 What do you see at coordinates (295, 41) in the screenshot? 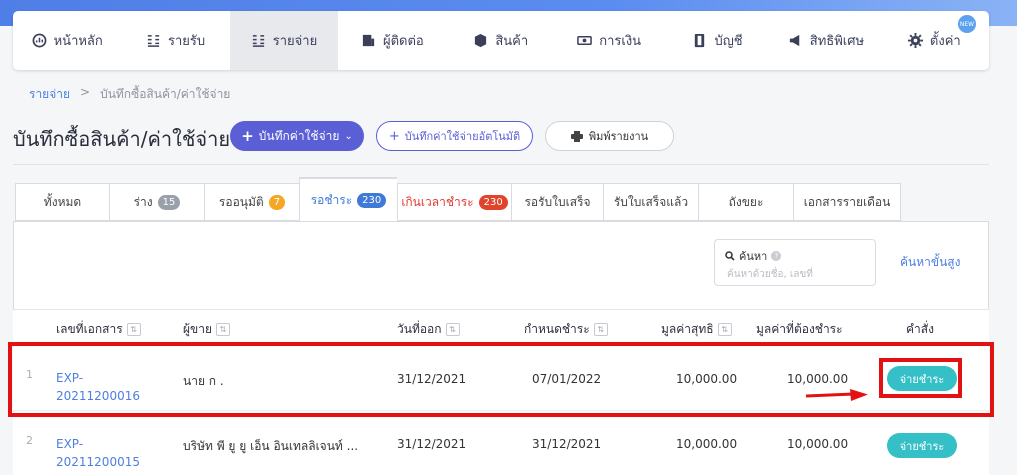
I see `nav-label: รายจ่าย` at bounding box center [295, 41].